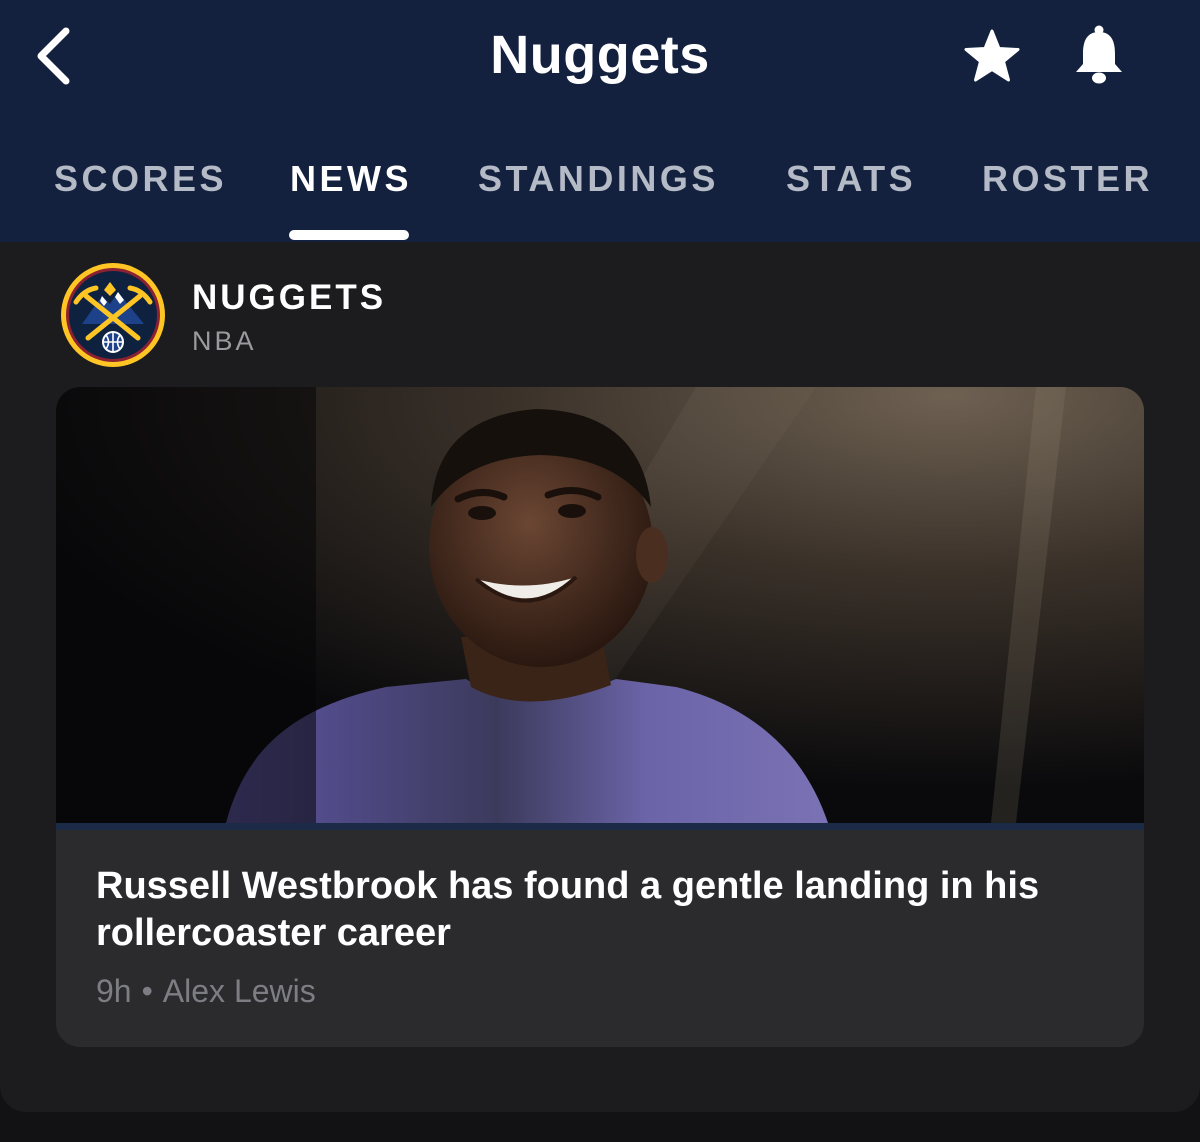 Image resolution: width=1200 pixels, height=1142 pixels. I want to click on article-meta: 9h • Alex Lewis, so click(206, 991).